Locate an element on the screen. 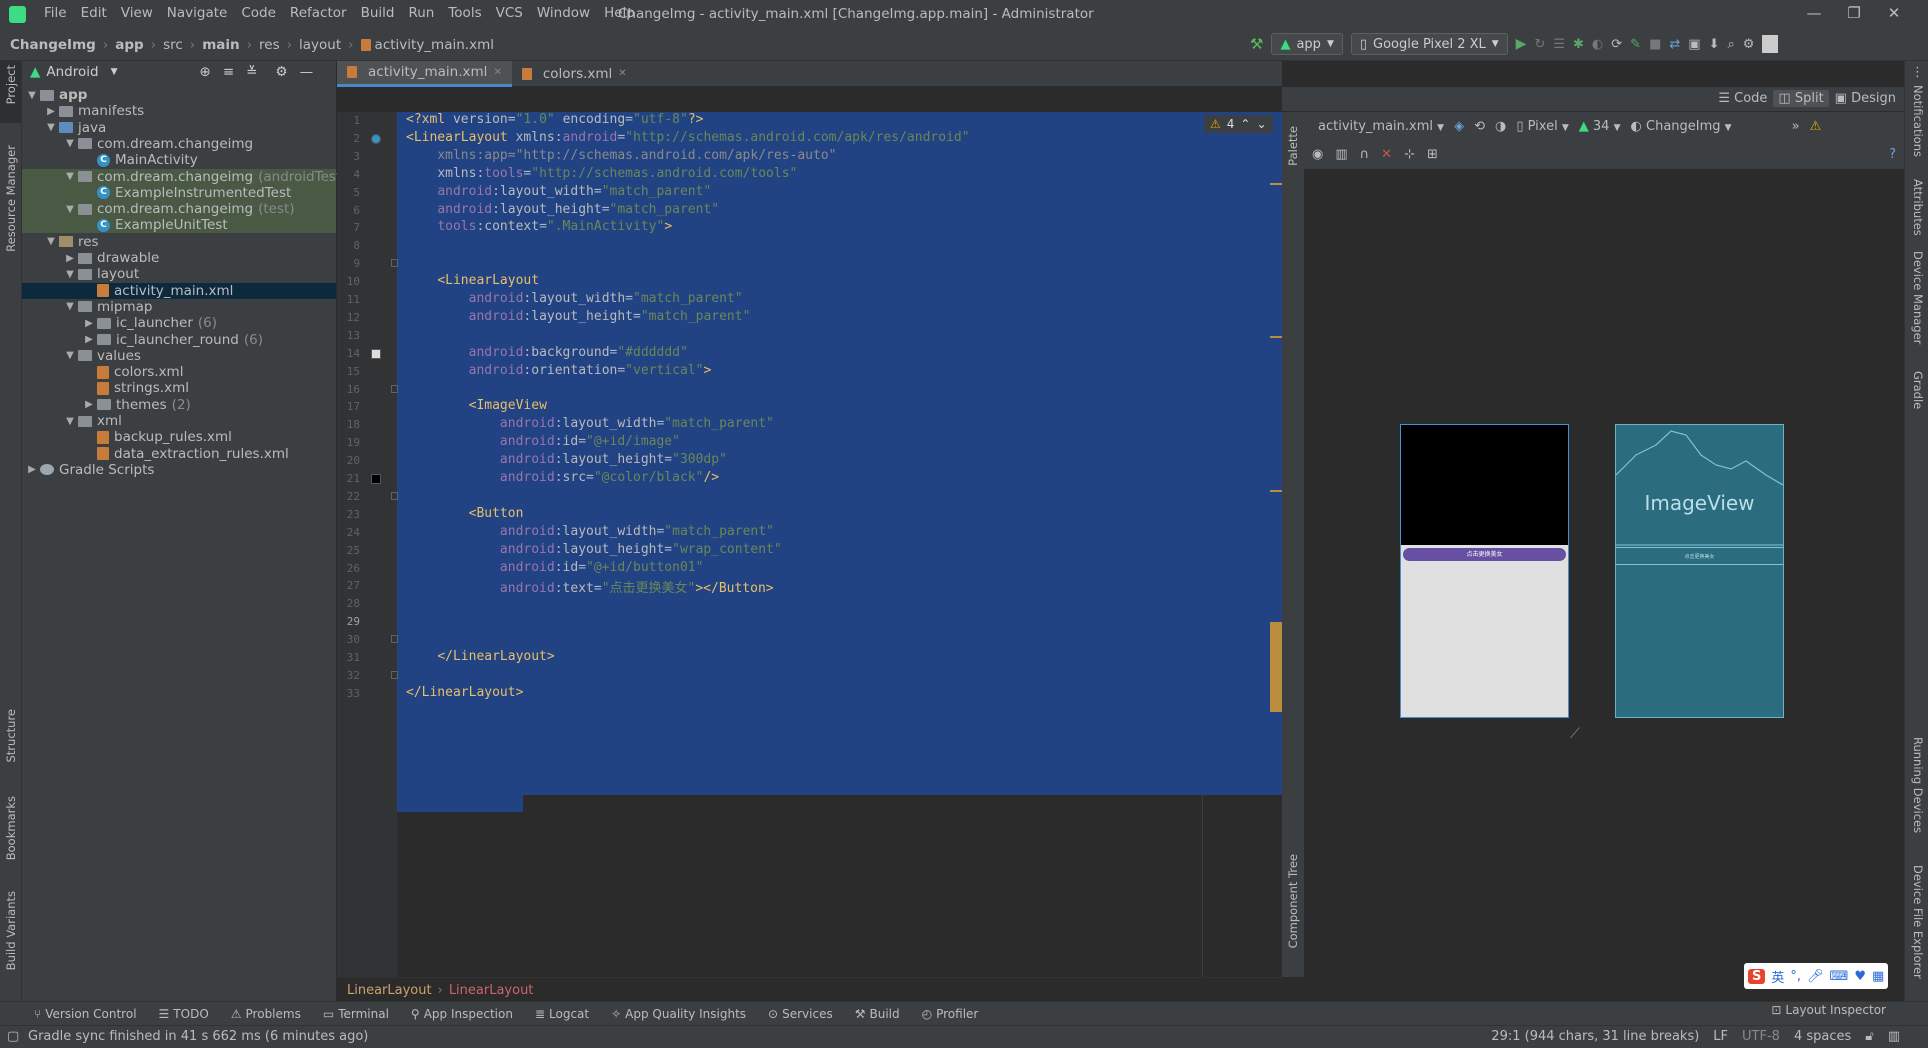 The width and height of the screenshot is (1928, 1048). device-manager-icon: ▣ is located at coordinates (1694, 44).